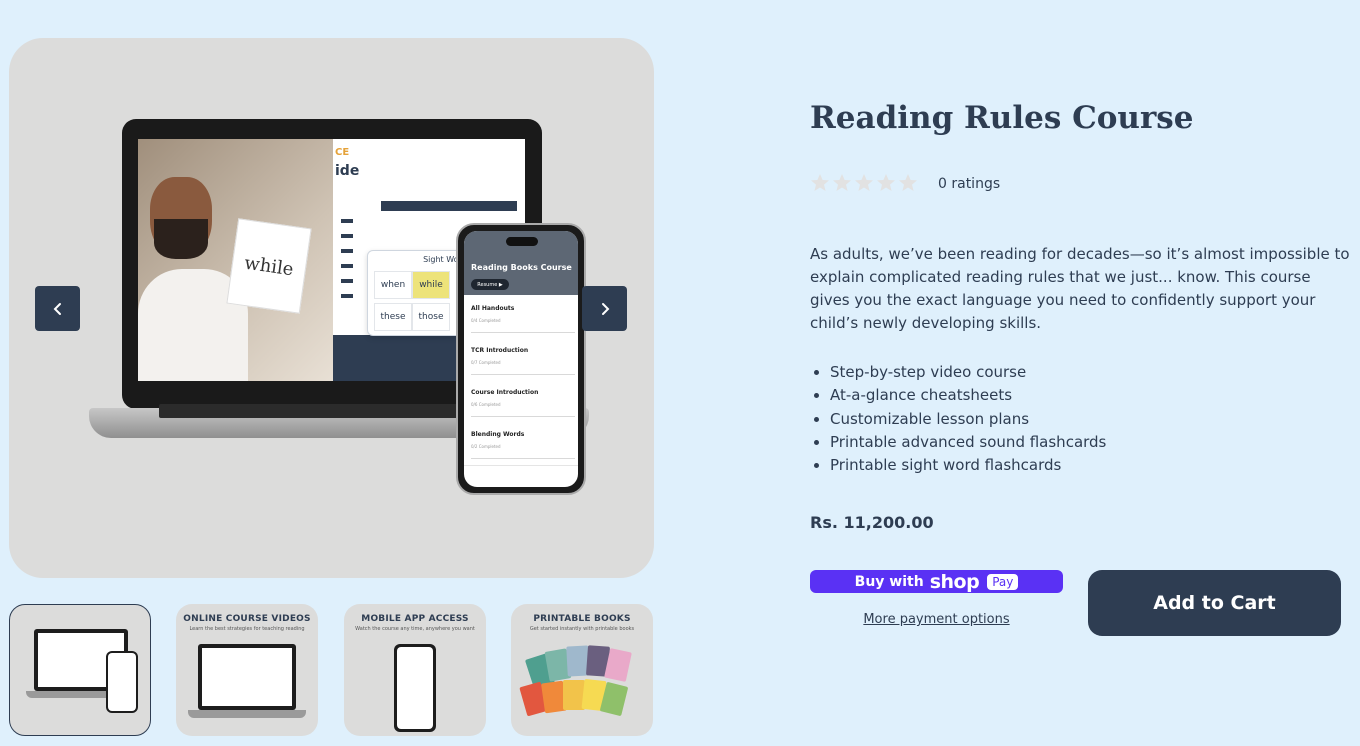 The height and width of the screenshot is (746, 1360). I want to click on gallery-prev-button, so click(57, 308).